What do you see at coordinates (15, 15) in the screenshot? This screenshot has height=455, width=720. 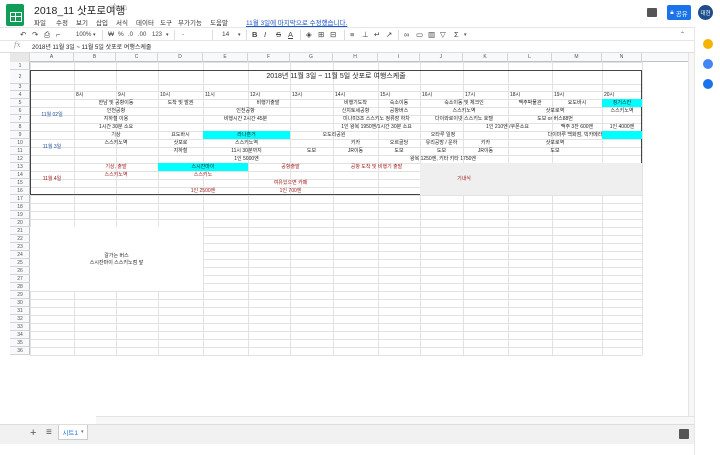 I see `sheets-logo-icon` at bounding box center [15, 15].